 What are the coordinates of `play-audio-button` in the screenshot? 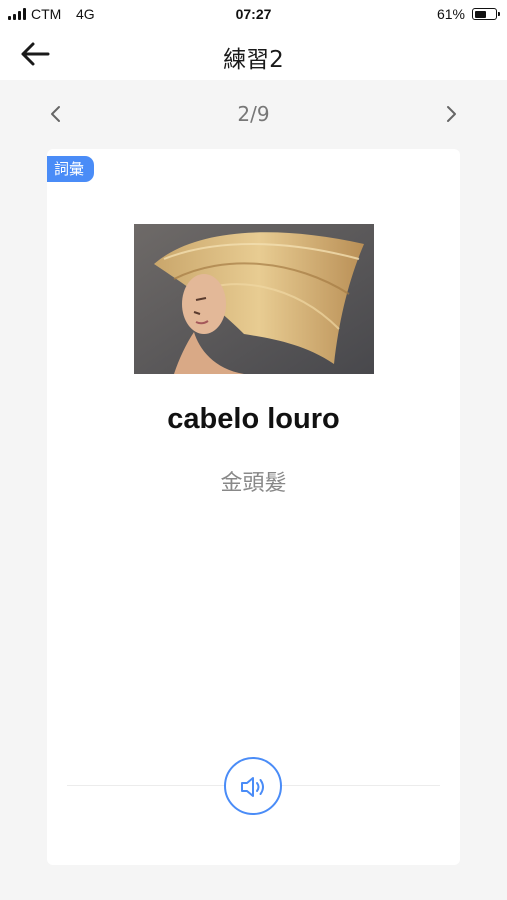 It's located at (253, 786).